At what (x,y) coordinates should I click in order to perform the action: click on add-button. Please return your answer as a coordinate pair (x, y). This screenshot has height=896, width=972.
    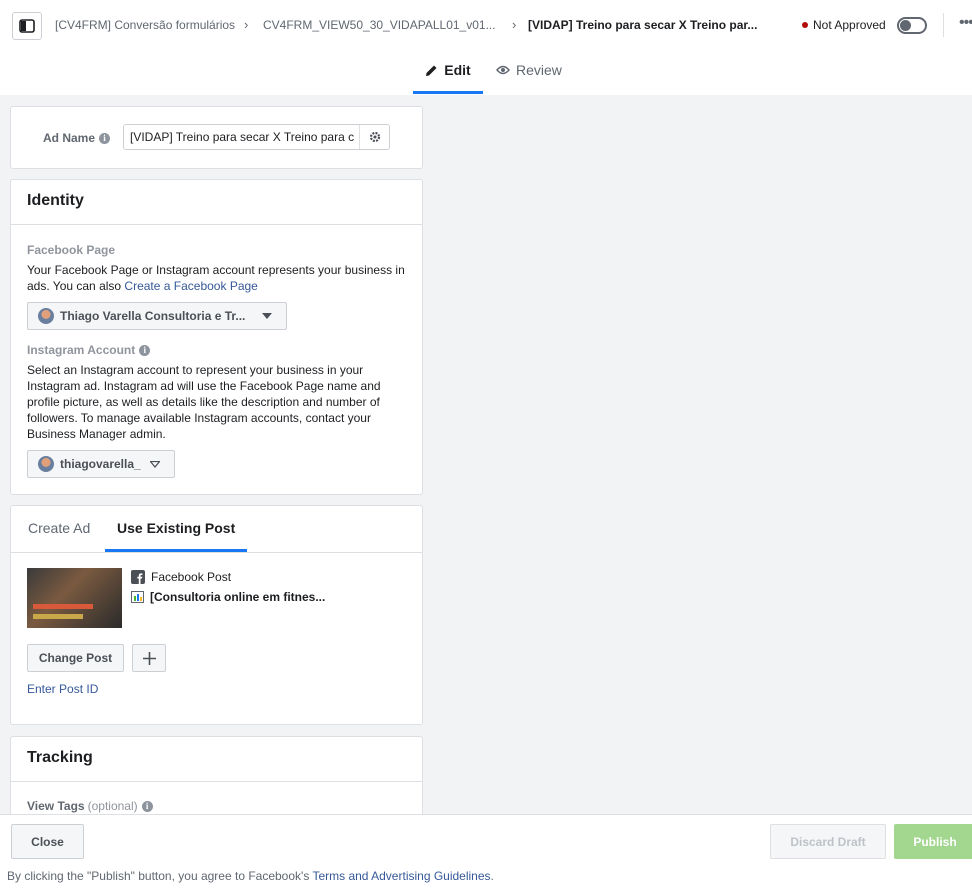
    Looking at the image, I should click on (149, 658).